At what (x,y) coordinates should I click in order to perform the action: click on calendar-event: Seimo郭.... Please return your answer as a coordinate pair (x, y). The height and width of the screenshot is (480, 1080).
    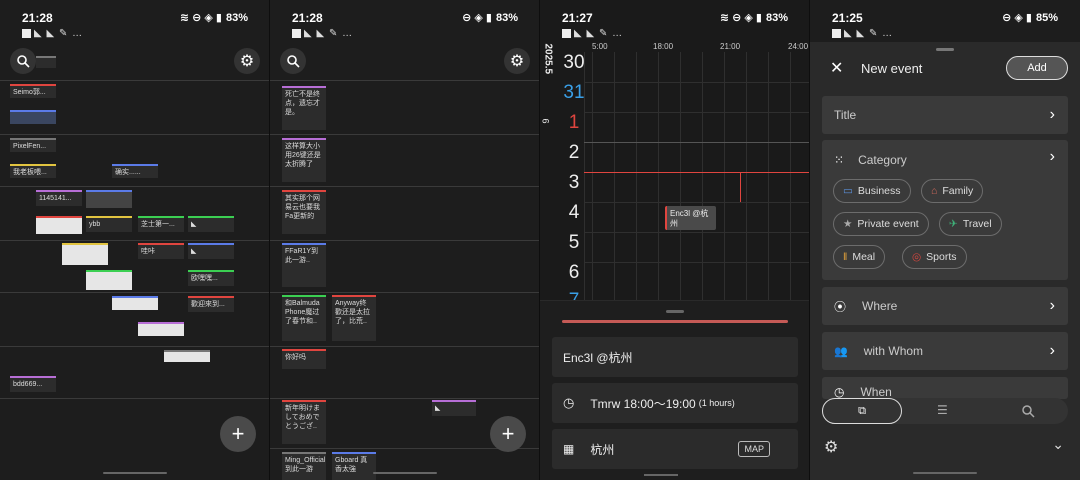
    Looking at the image, I should click on (33, 91).